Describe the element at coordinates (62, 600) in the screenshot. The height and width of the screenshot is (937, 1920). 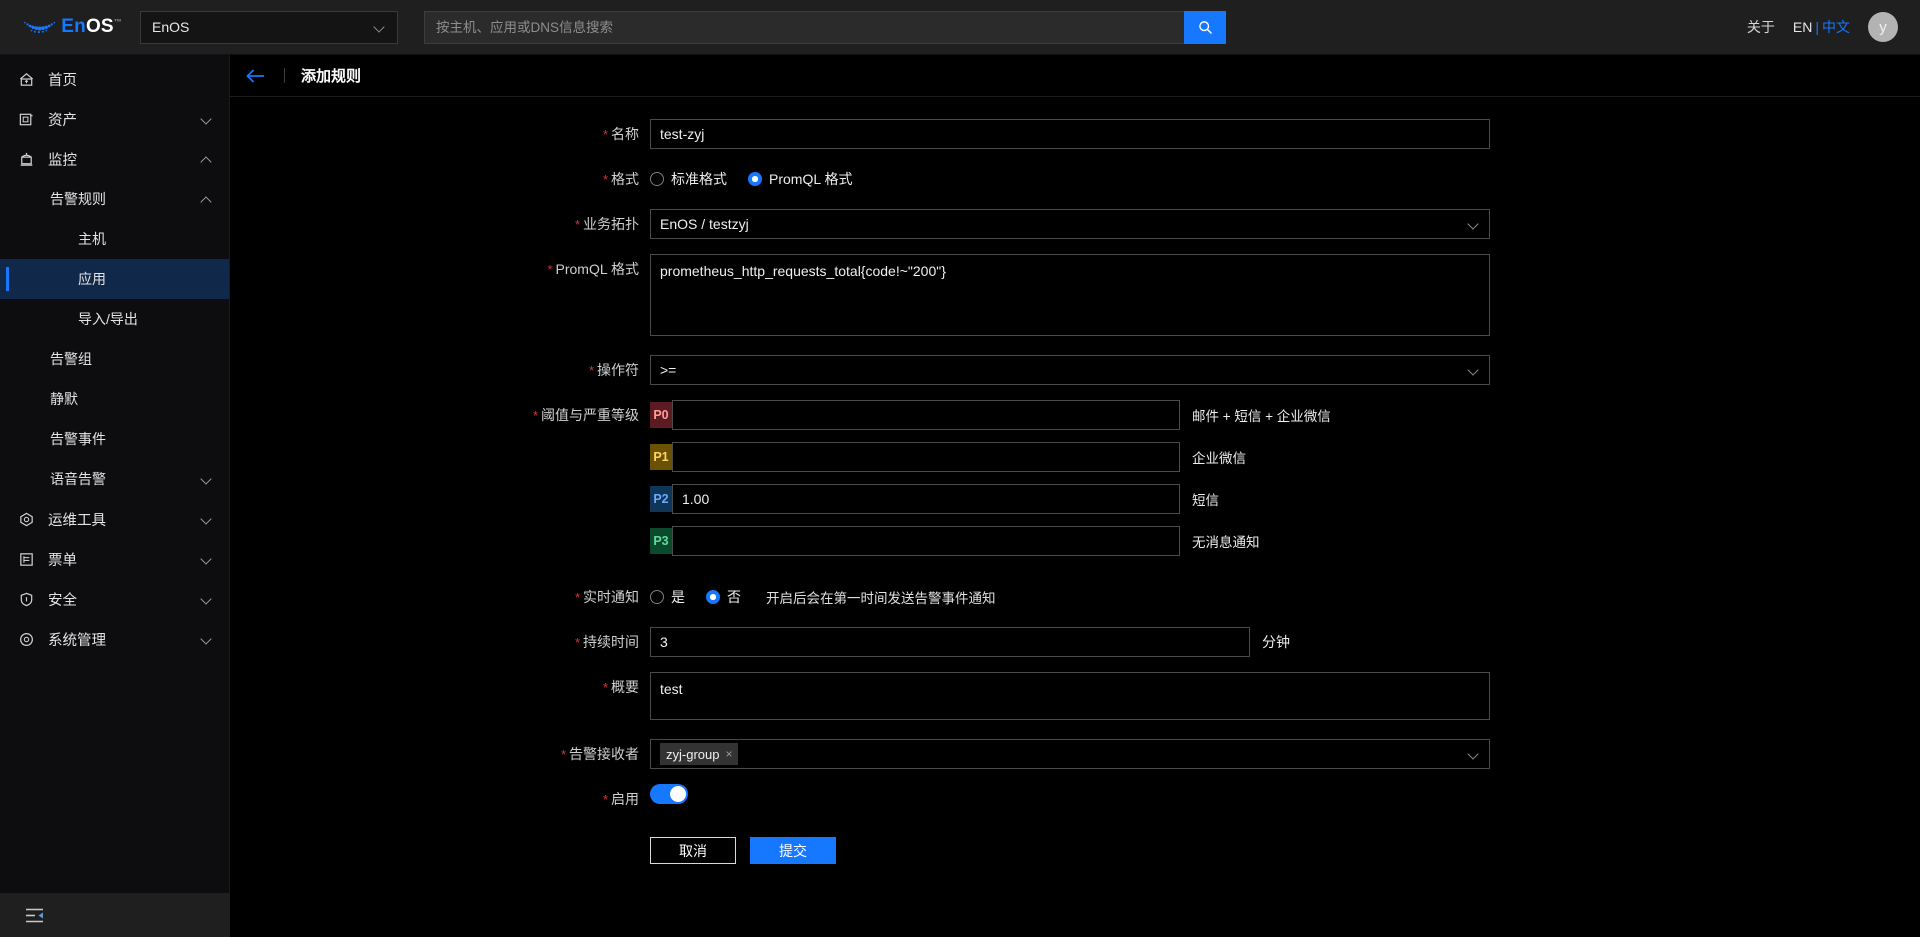
I see `sidebar-item-label: 安全` at that location.